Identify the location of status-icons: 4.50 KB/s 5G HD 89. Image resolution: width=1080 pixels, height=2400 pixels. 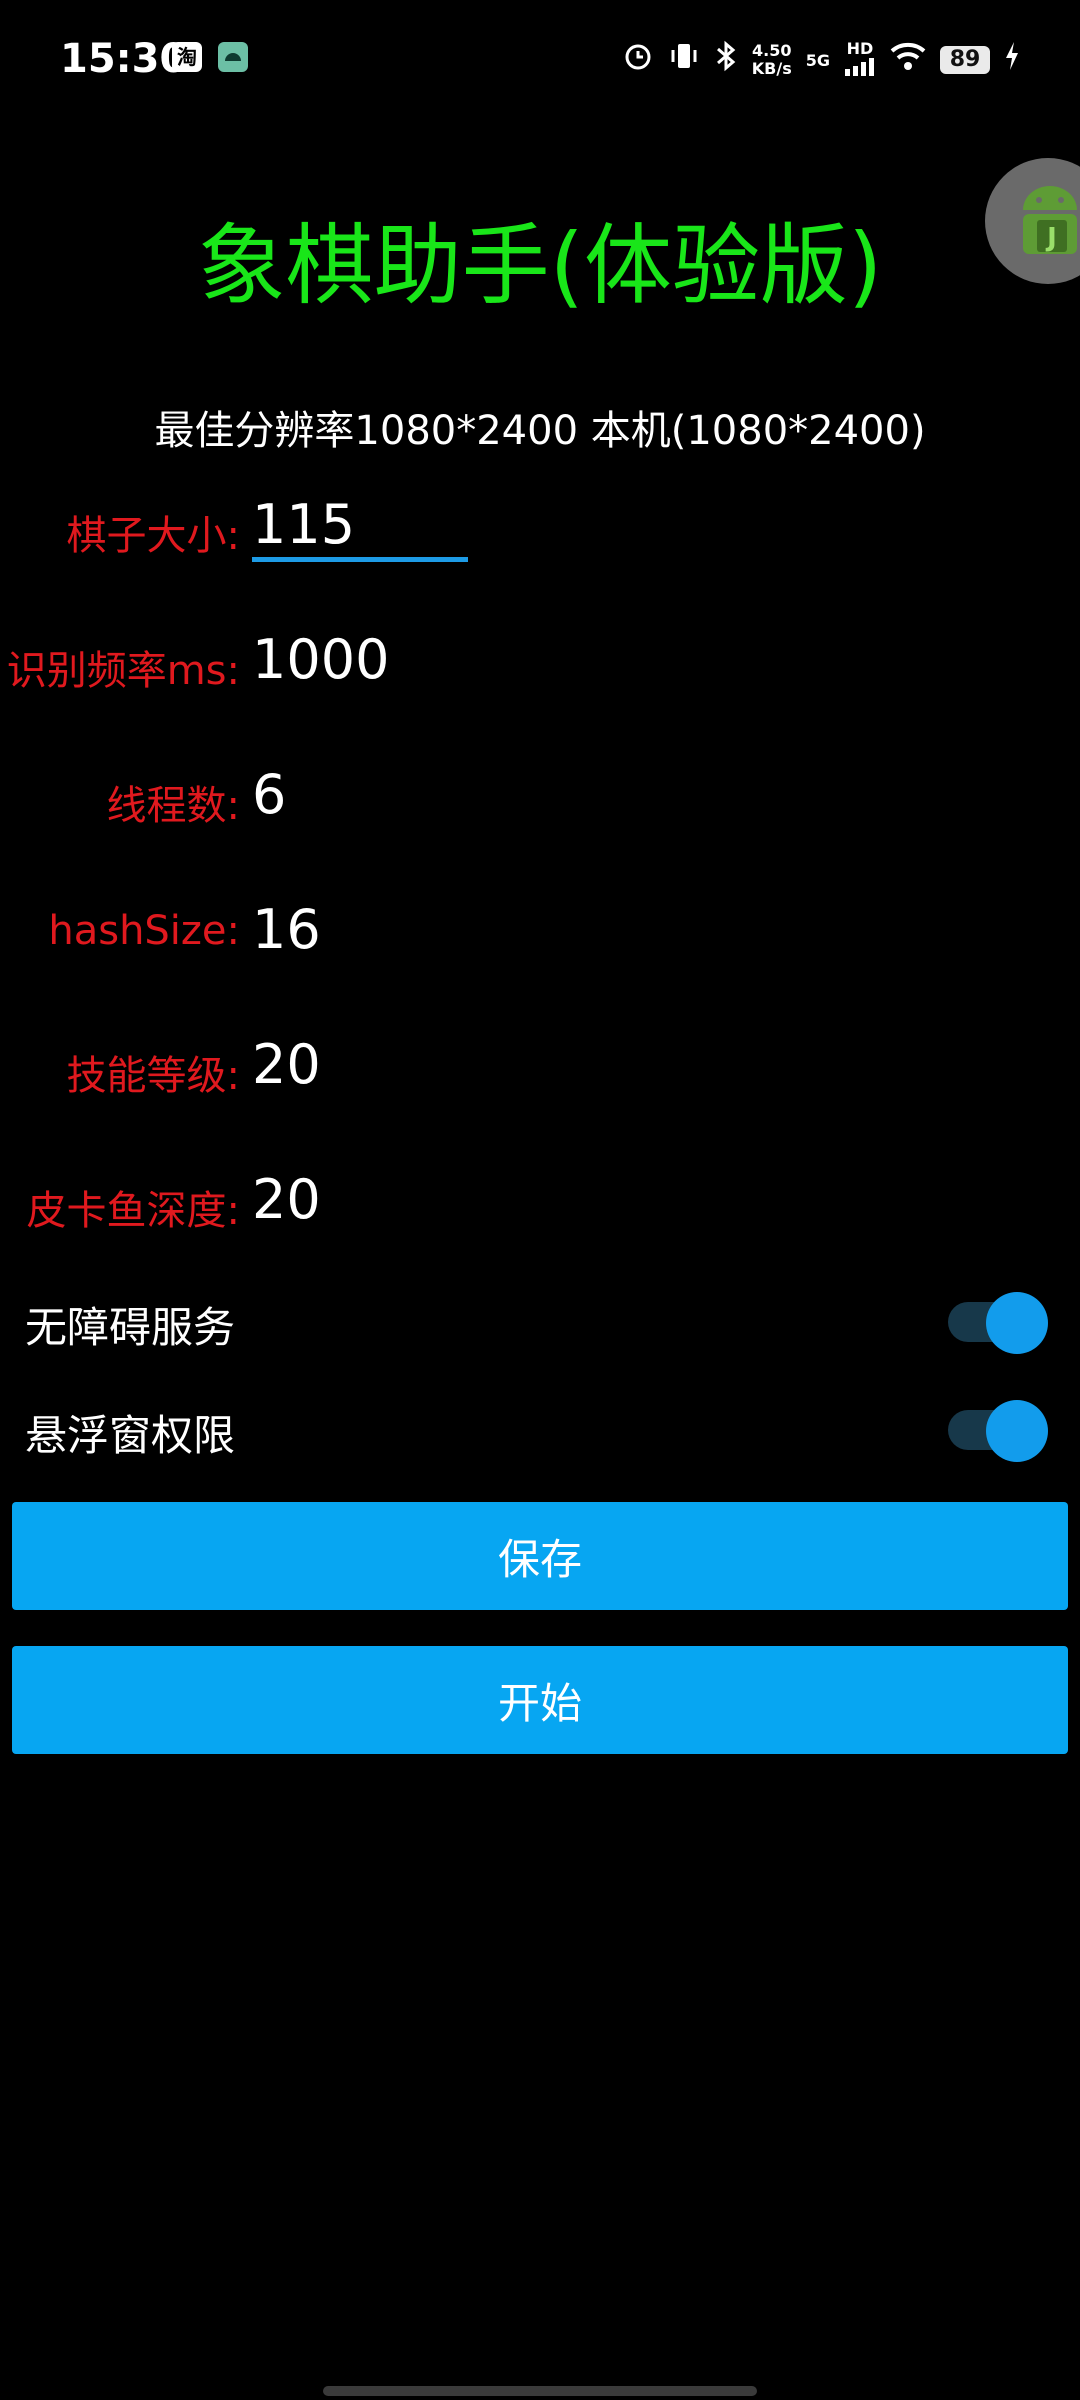
(821, 60).